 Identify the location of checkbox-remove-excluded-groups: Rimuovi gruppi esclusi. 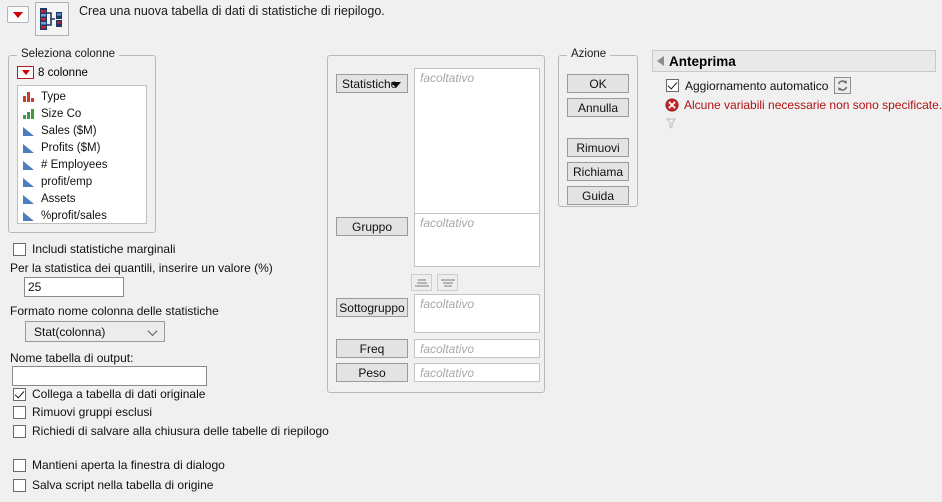
(82, 412).